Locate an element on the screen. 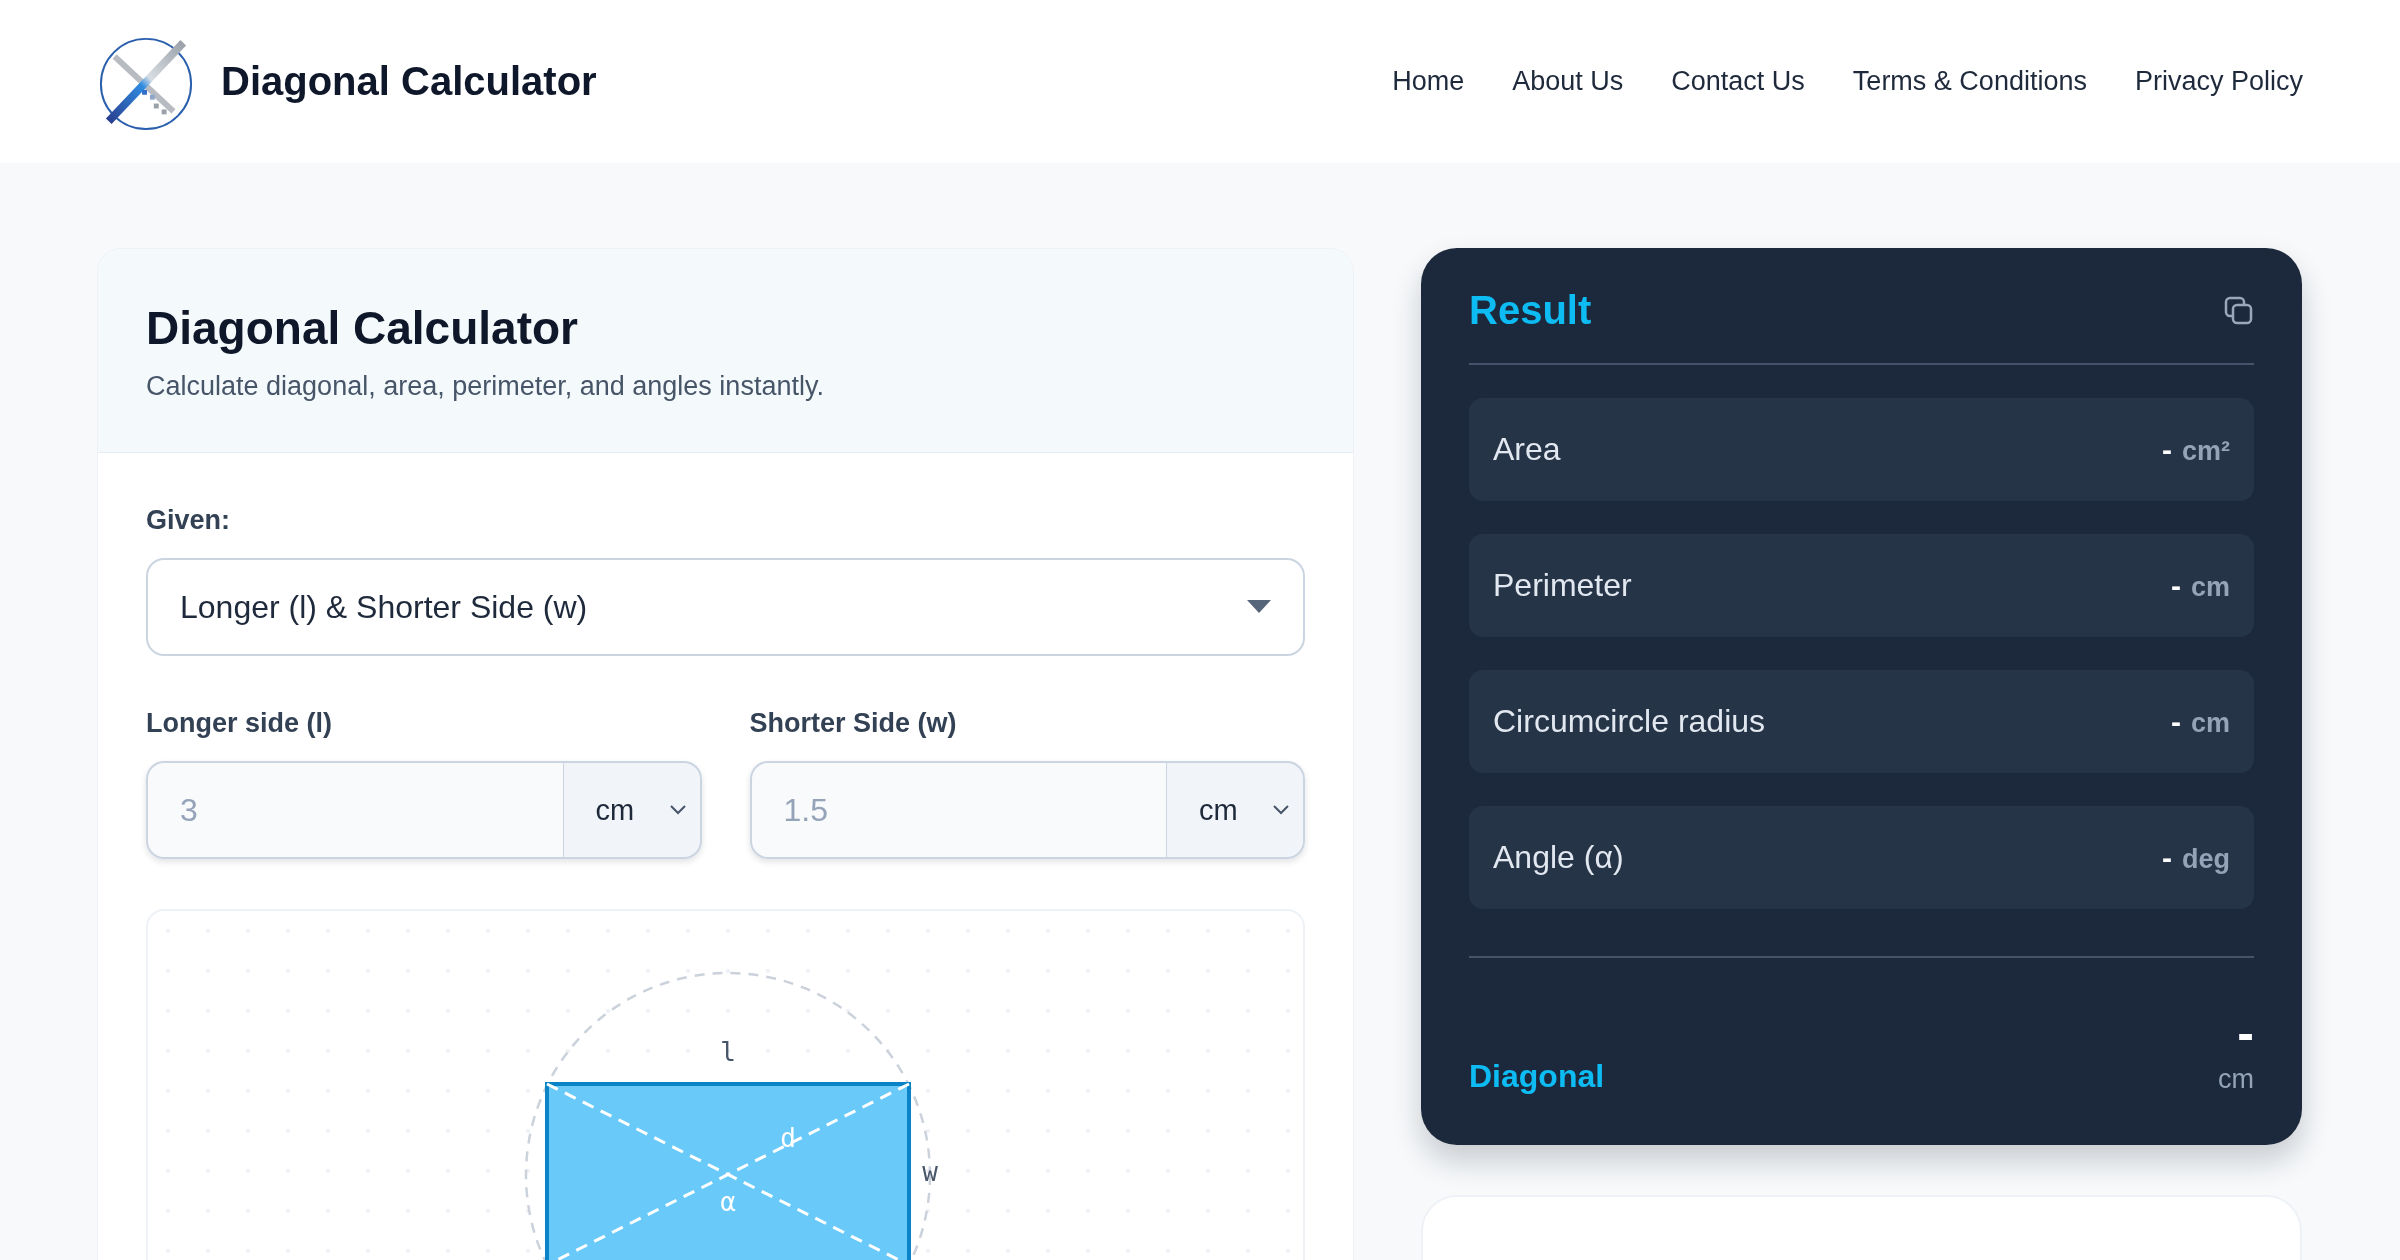 This screenshot has height=1260, width=2400. result-title: Result is located at coordinates (1530, 310).